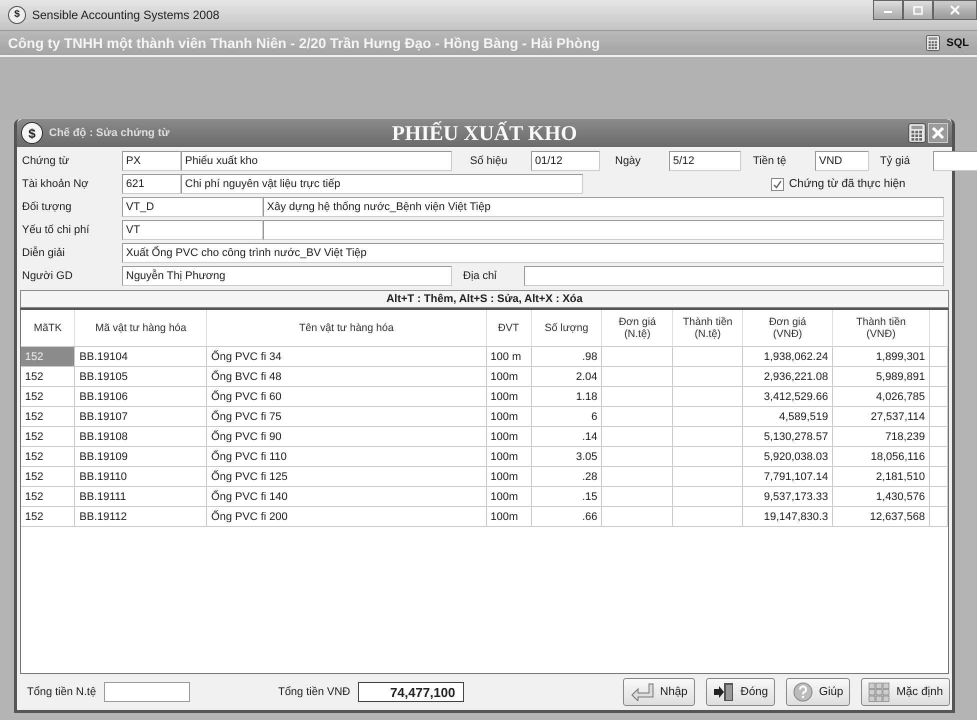 The image size is (977, 720). I want to click on table-cell: 12,637,568, so click(881, 516).